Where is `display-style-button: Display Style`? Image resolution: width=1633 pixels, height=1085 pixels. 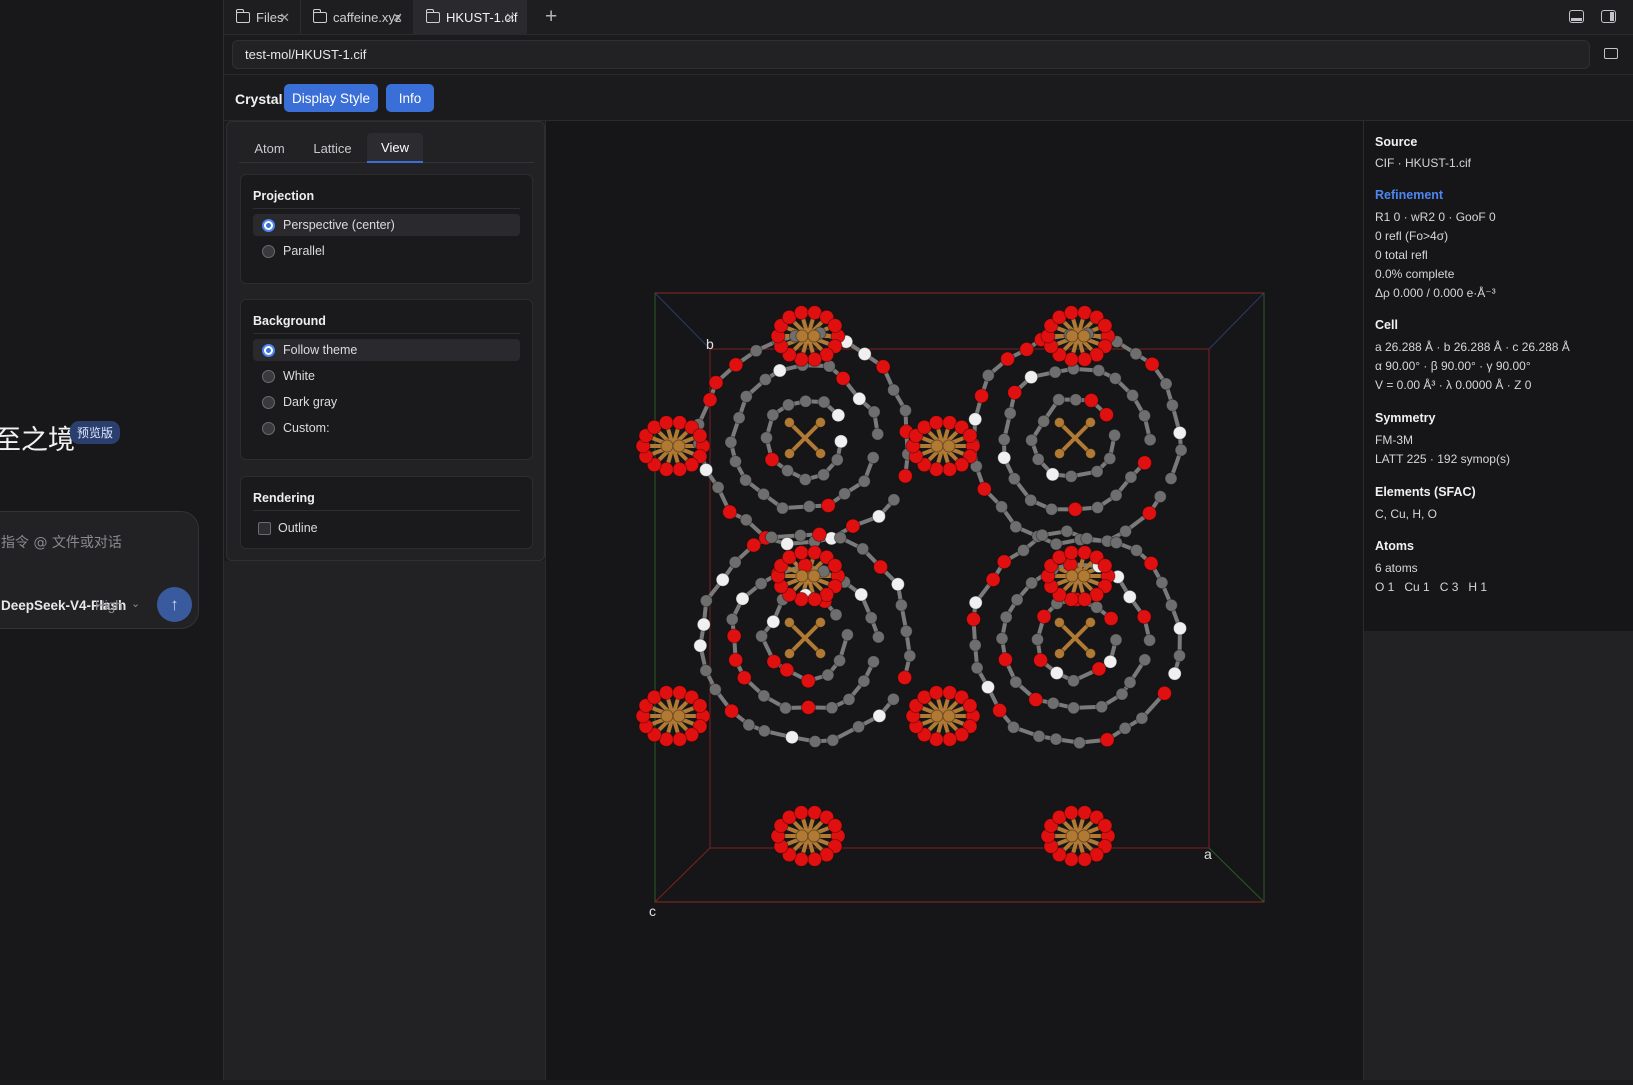
display-style-button: Display Style is located at coordinates (331, 98).